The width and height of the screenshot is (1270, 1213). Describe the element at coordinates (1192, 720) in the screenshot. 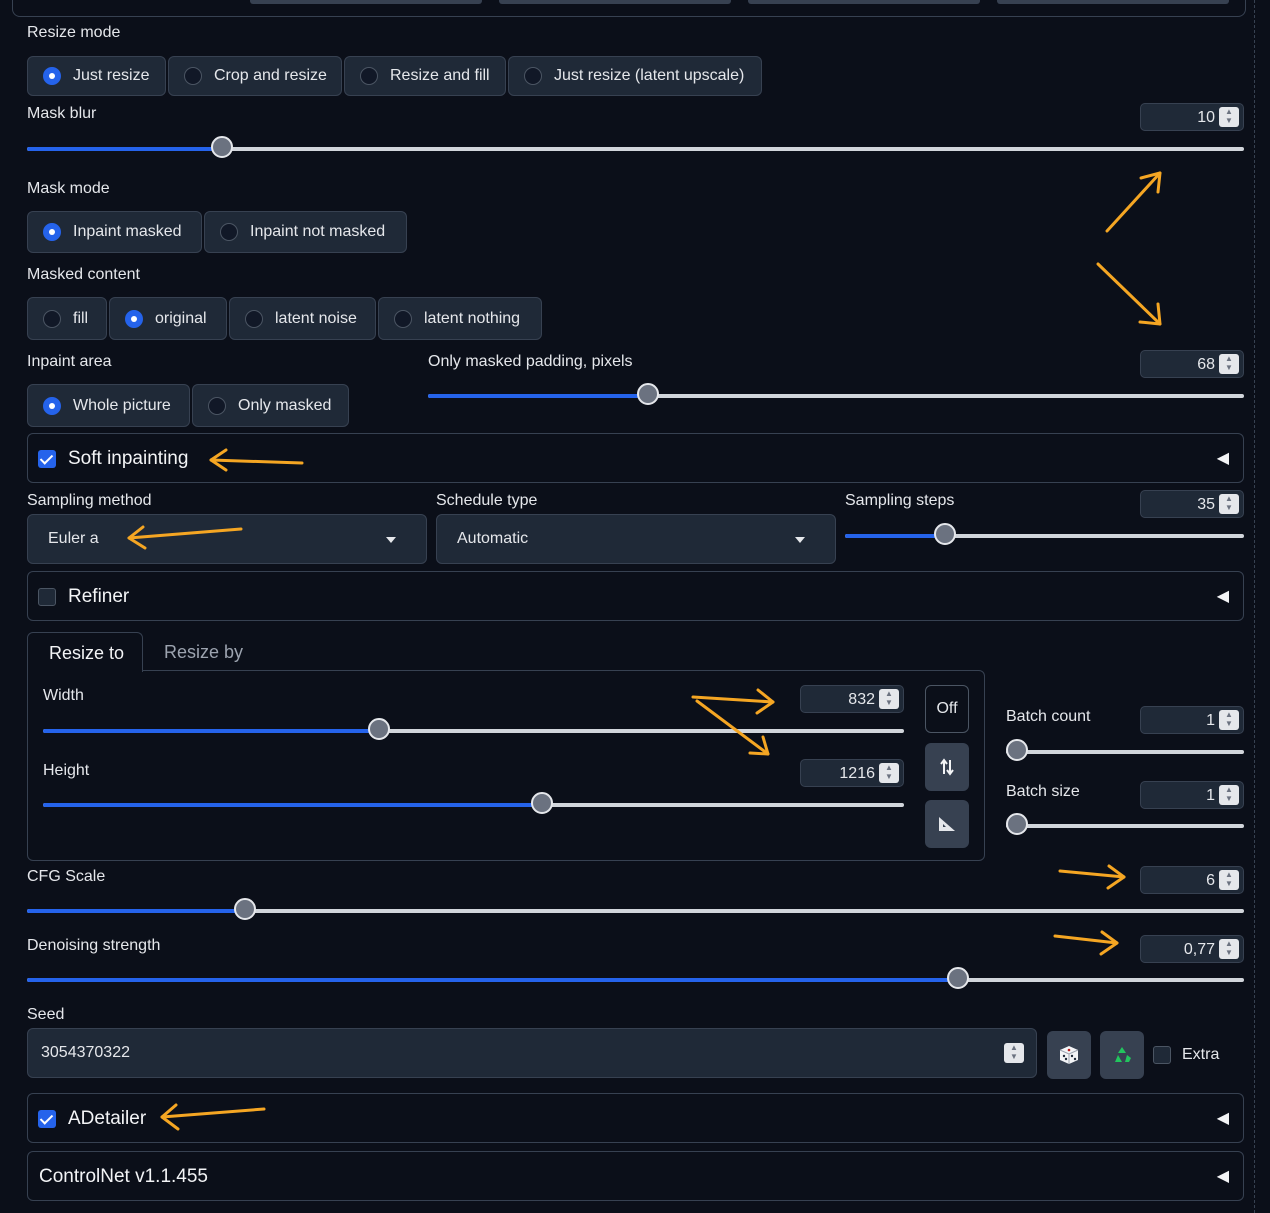

I see `batch-count-number-input: 1 ▲ ▼` at that location.